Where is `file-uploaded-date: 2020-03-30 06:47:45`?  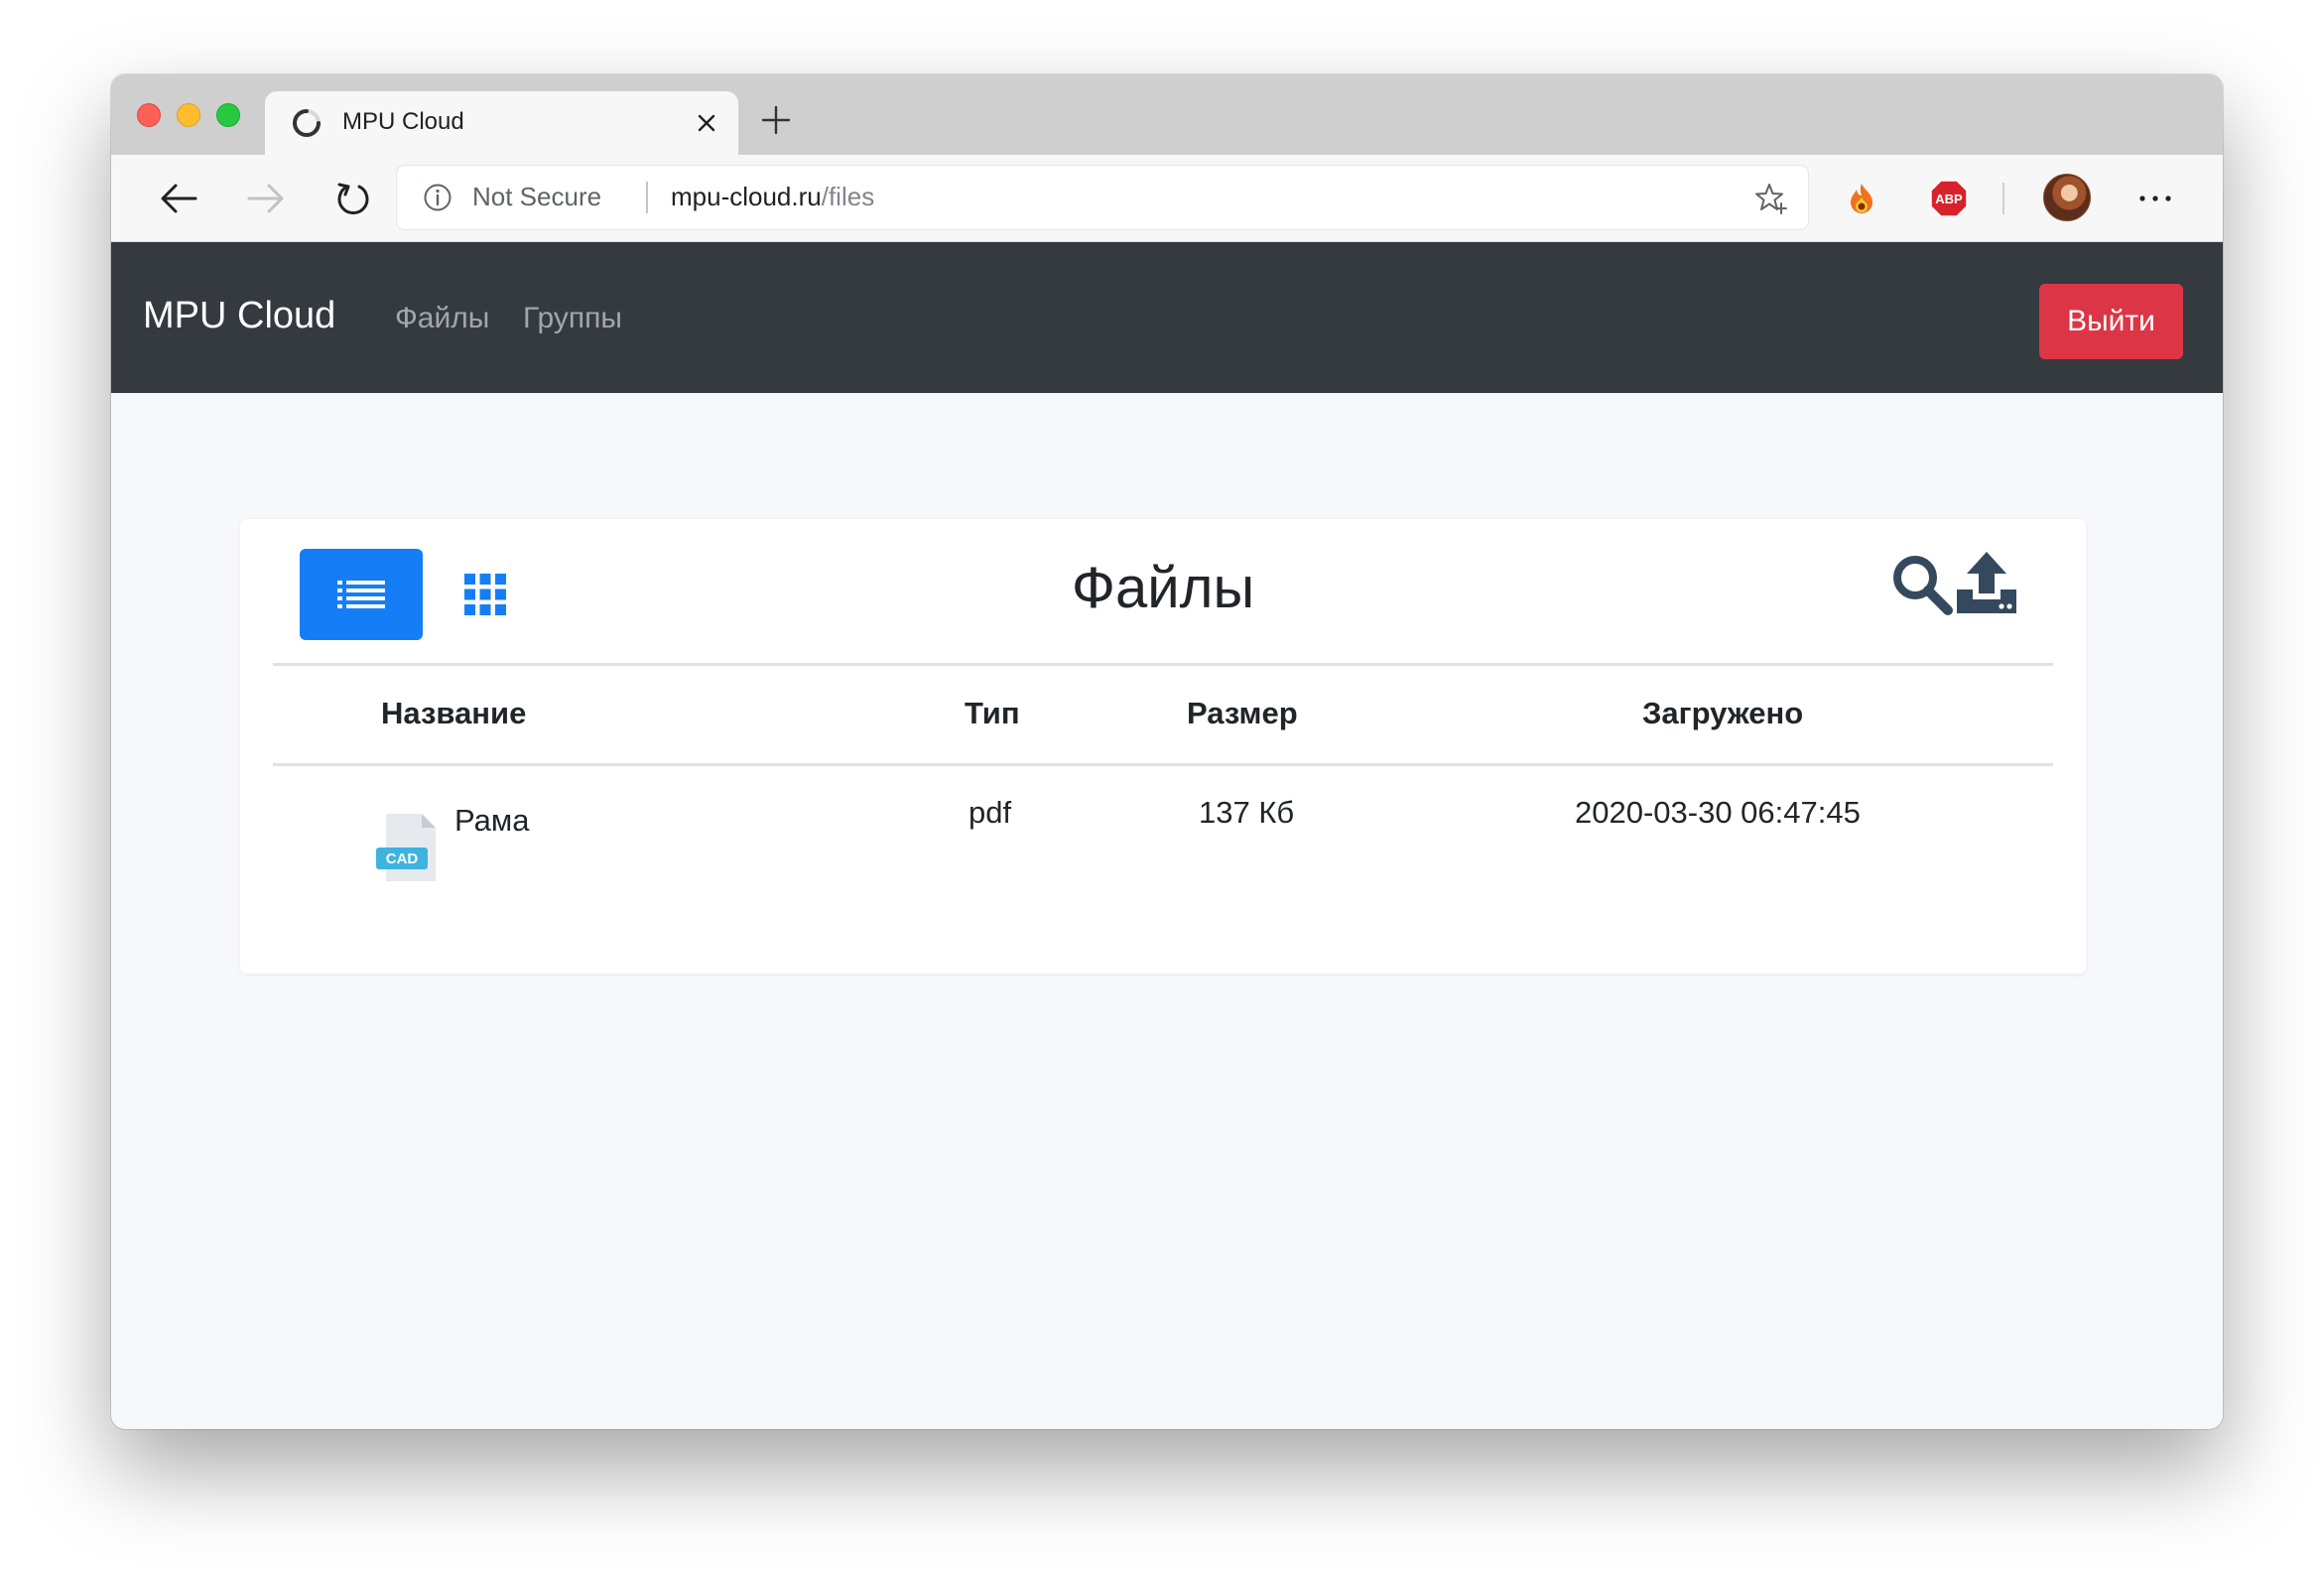 file-uploaded-date: 2020-03-30 06:47:45 is located at coordinates (1718, 812).